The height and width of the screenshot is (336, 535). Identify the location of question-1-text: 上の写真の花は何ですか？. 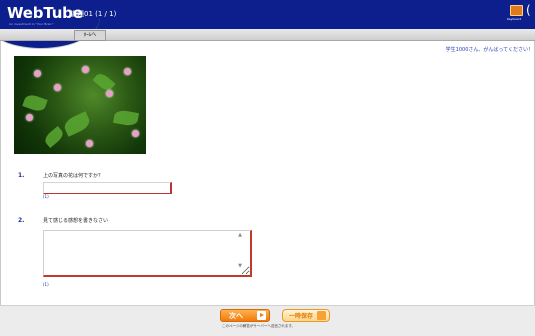
(73, 176).